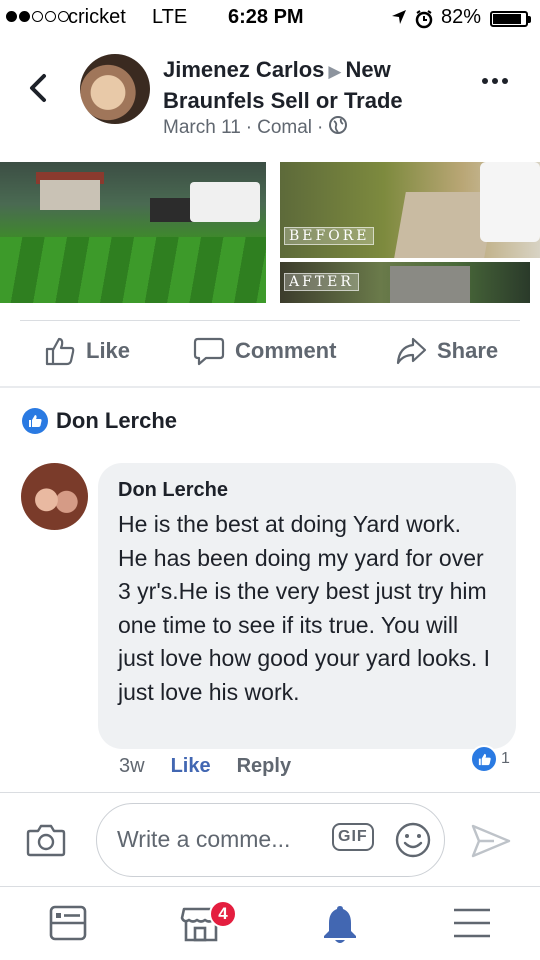  I want to click on camera-icon, so click(46, 840).